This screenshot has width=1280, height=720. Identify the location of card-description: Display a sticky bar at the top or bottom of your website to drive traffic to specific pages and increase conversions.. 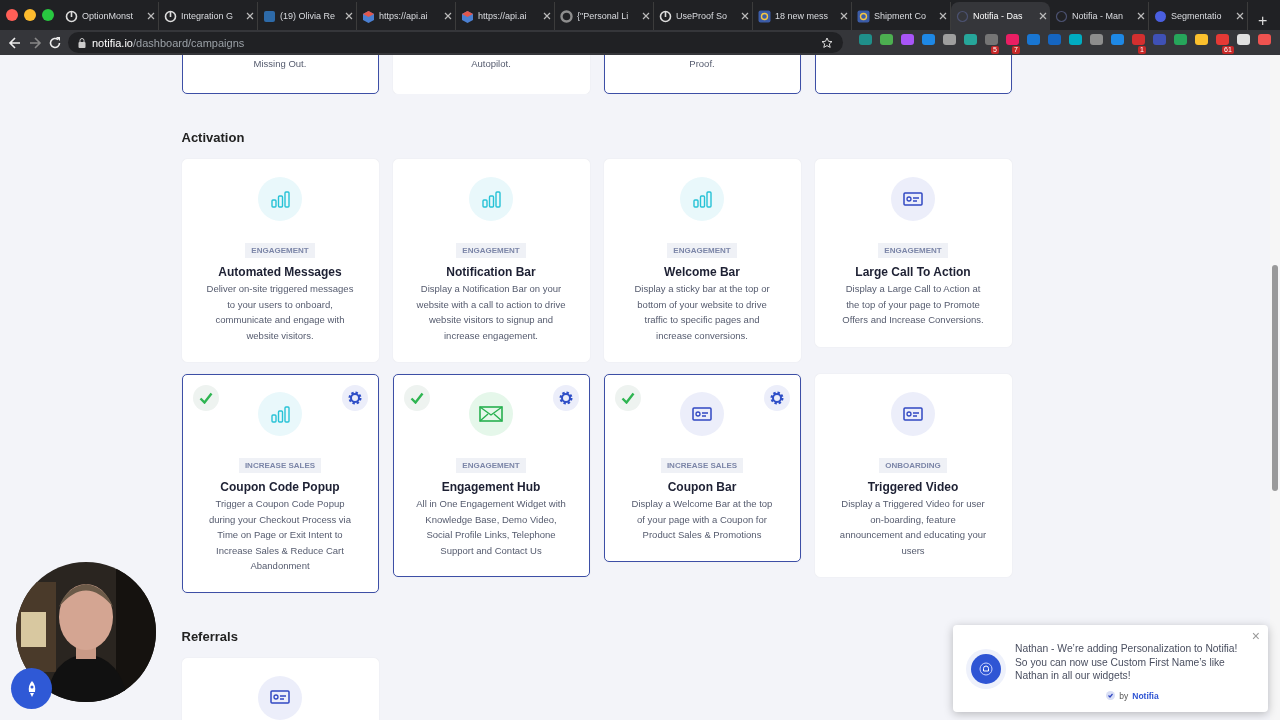
(702, 312).